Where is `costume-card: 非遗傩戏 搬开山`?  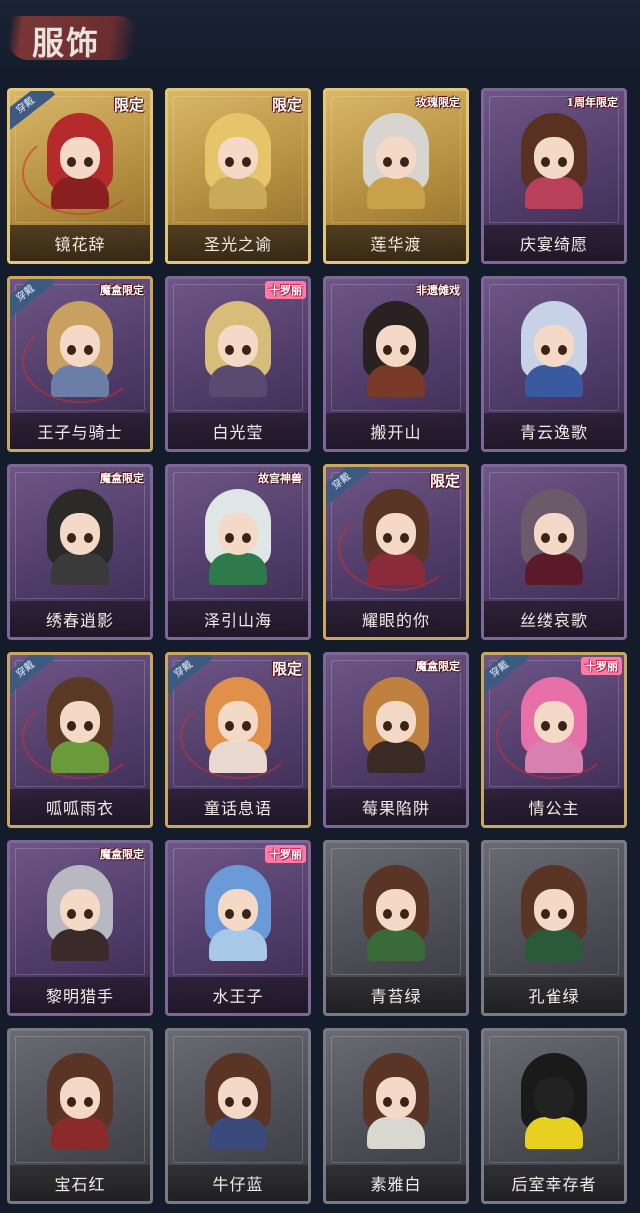 costume-card: 非遗傩戏 搬开山 is located at coordinates (396, 364).